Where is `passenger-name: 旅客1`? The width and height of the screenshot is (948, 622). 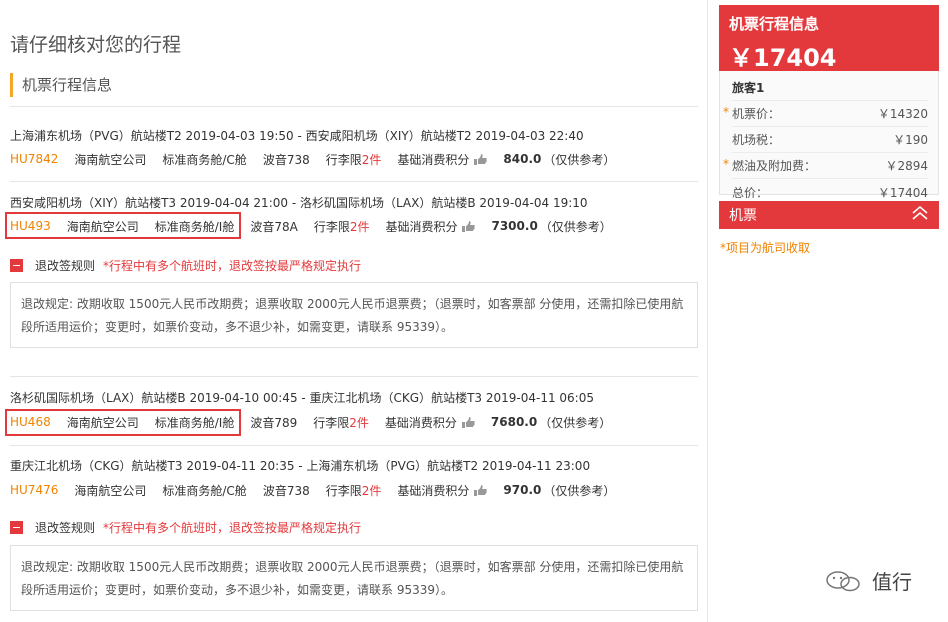 passenger-name: 旅客1 is located at coordinates (748, 88).